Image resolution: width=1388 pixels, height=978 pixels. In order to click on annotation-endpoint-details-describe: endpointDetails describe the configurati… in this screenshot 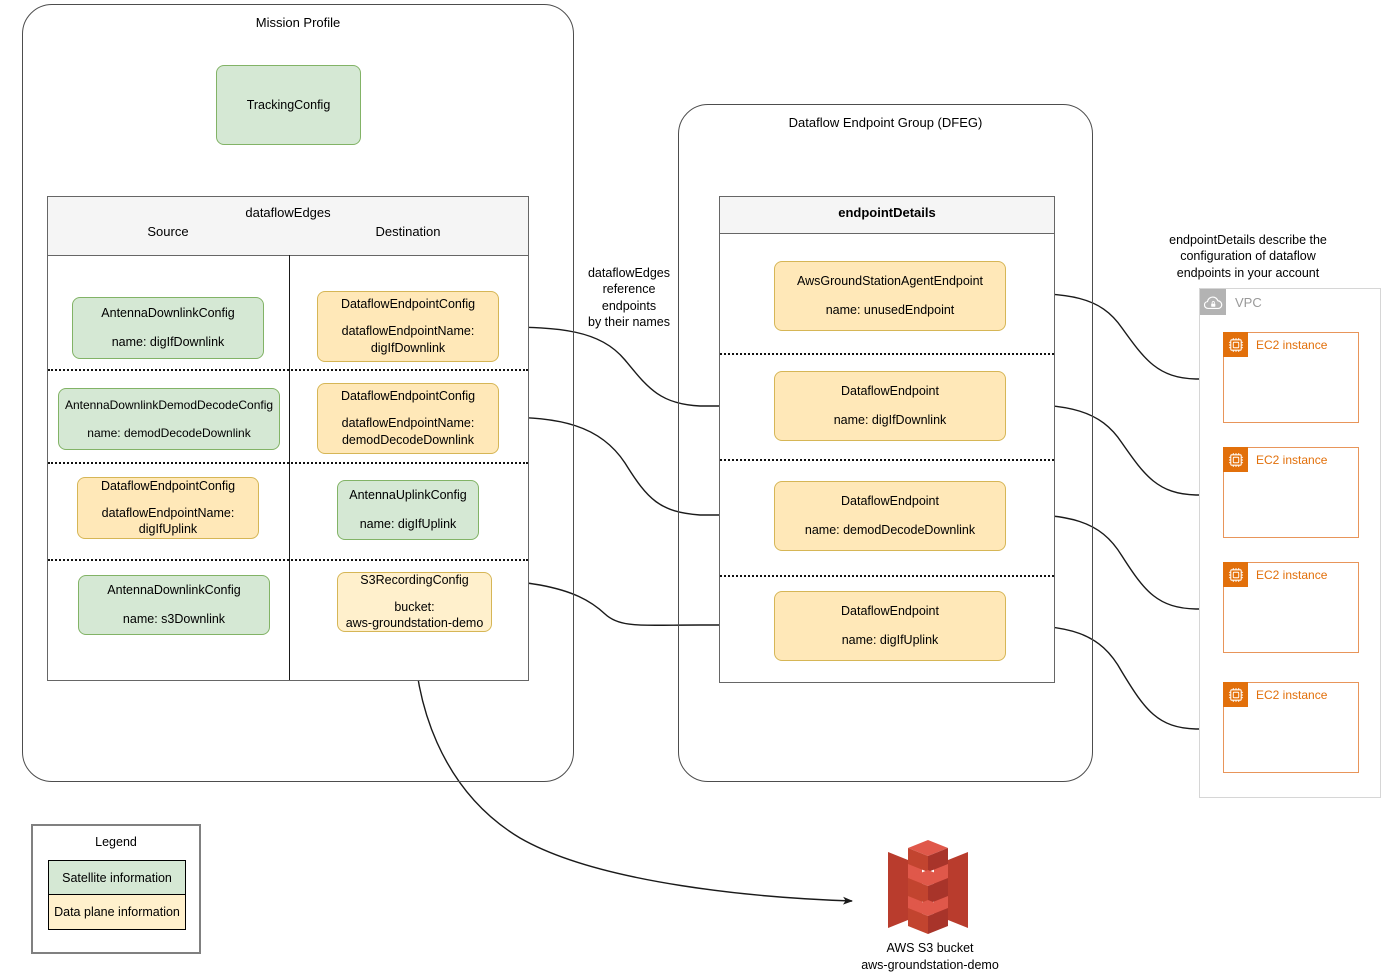, I will do `click(1248, 256)`.